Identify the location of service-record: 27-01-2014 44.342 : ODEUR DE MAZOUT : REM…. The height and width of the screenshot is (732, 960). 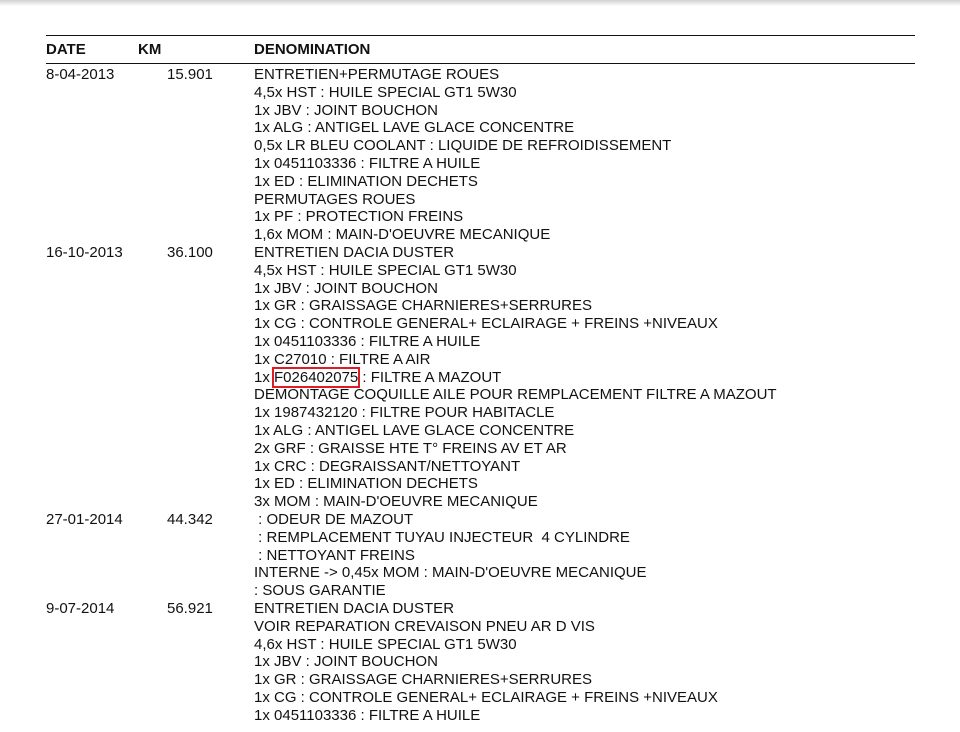
(480, 555).